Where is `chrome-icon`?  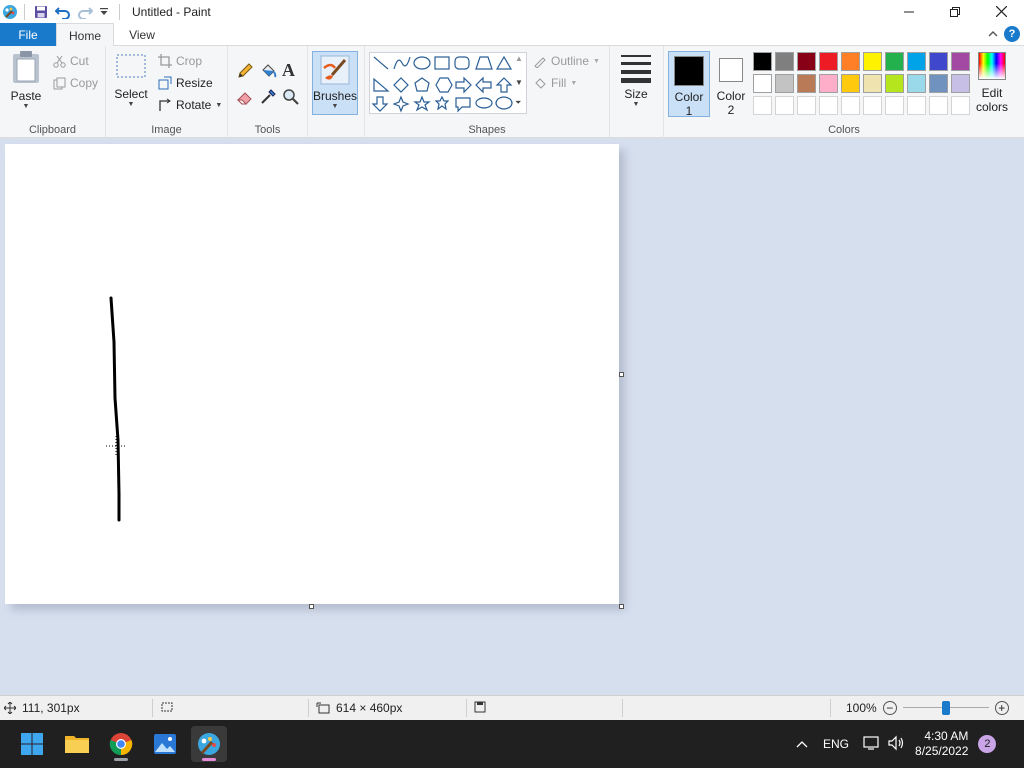 chrome-icon is located at coordinates (121, 744).